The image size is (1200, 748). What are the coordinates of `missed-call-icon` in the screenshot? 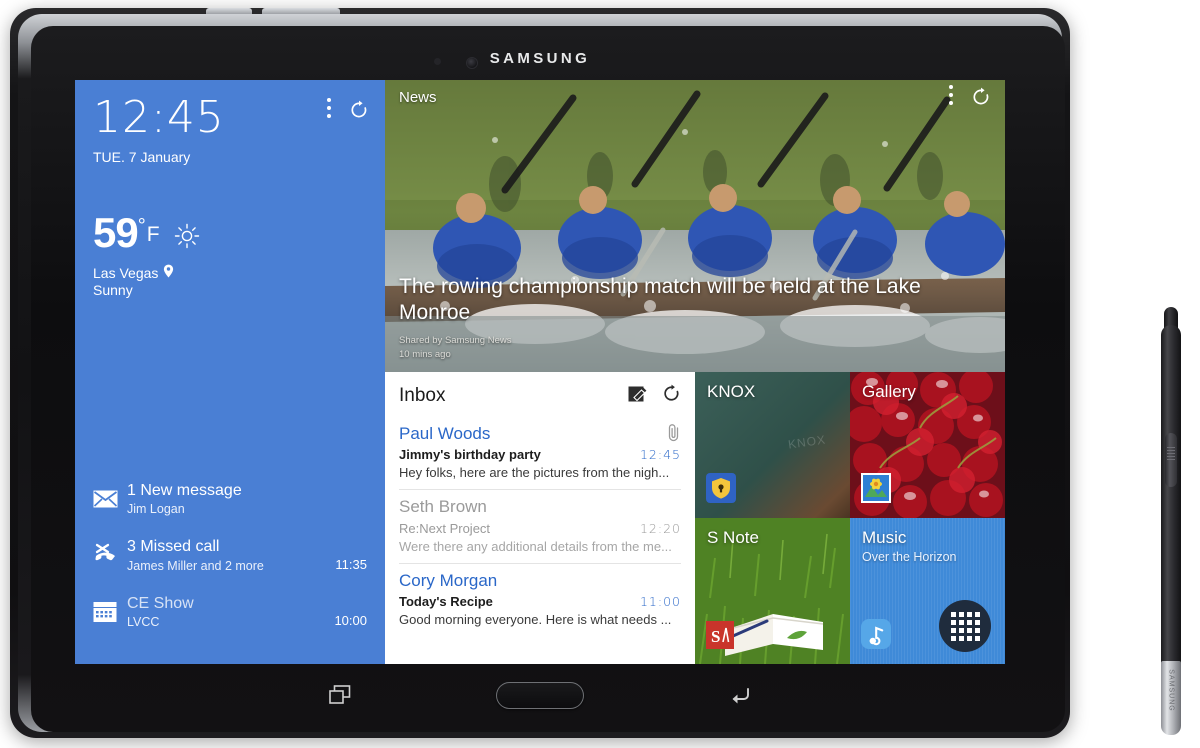 It's located at (110, 555).